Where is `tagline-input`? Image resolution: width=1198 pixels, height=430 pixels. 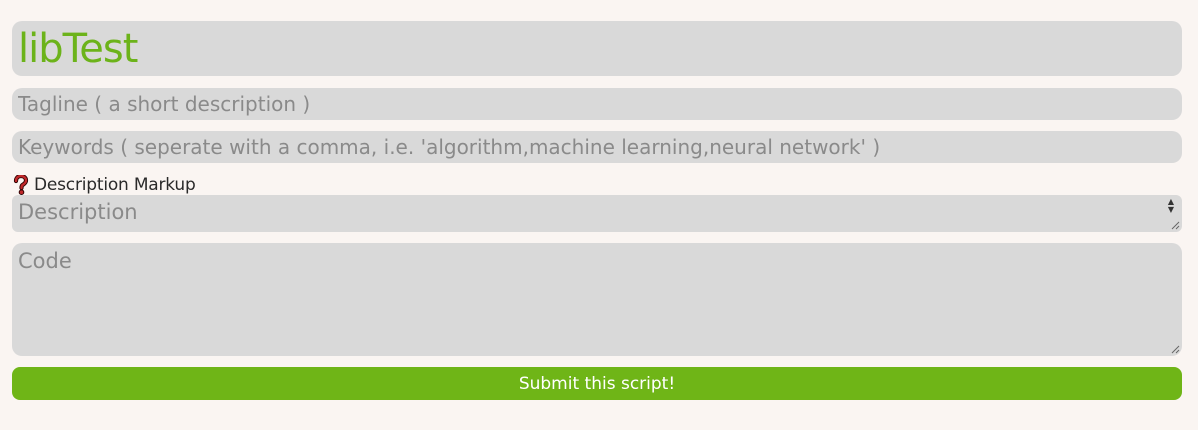
tagline-input is located at coordinates (597, 104).